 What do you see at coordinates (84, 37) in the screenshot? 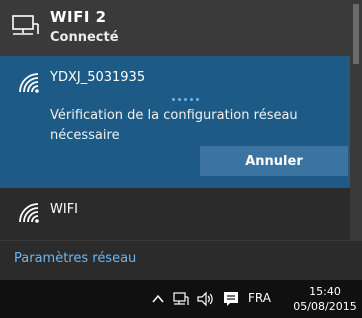
I see `connected-network-status: Connecté` at bounding box center [84, 37].